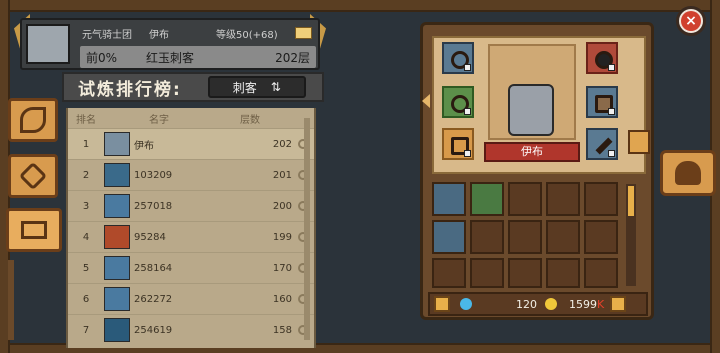 The width and height of the screenshot is (720, 353). I want to click on row-floor: 170, so click(282, 268).